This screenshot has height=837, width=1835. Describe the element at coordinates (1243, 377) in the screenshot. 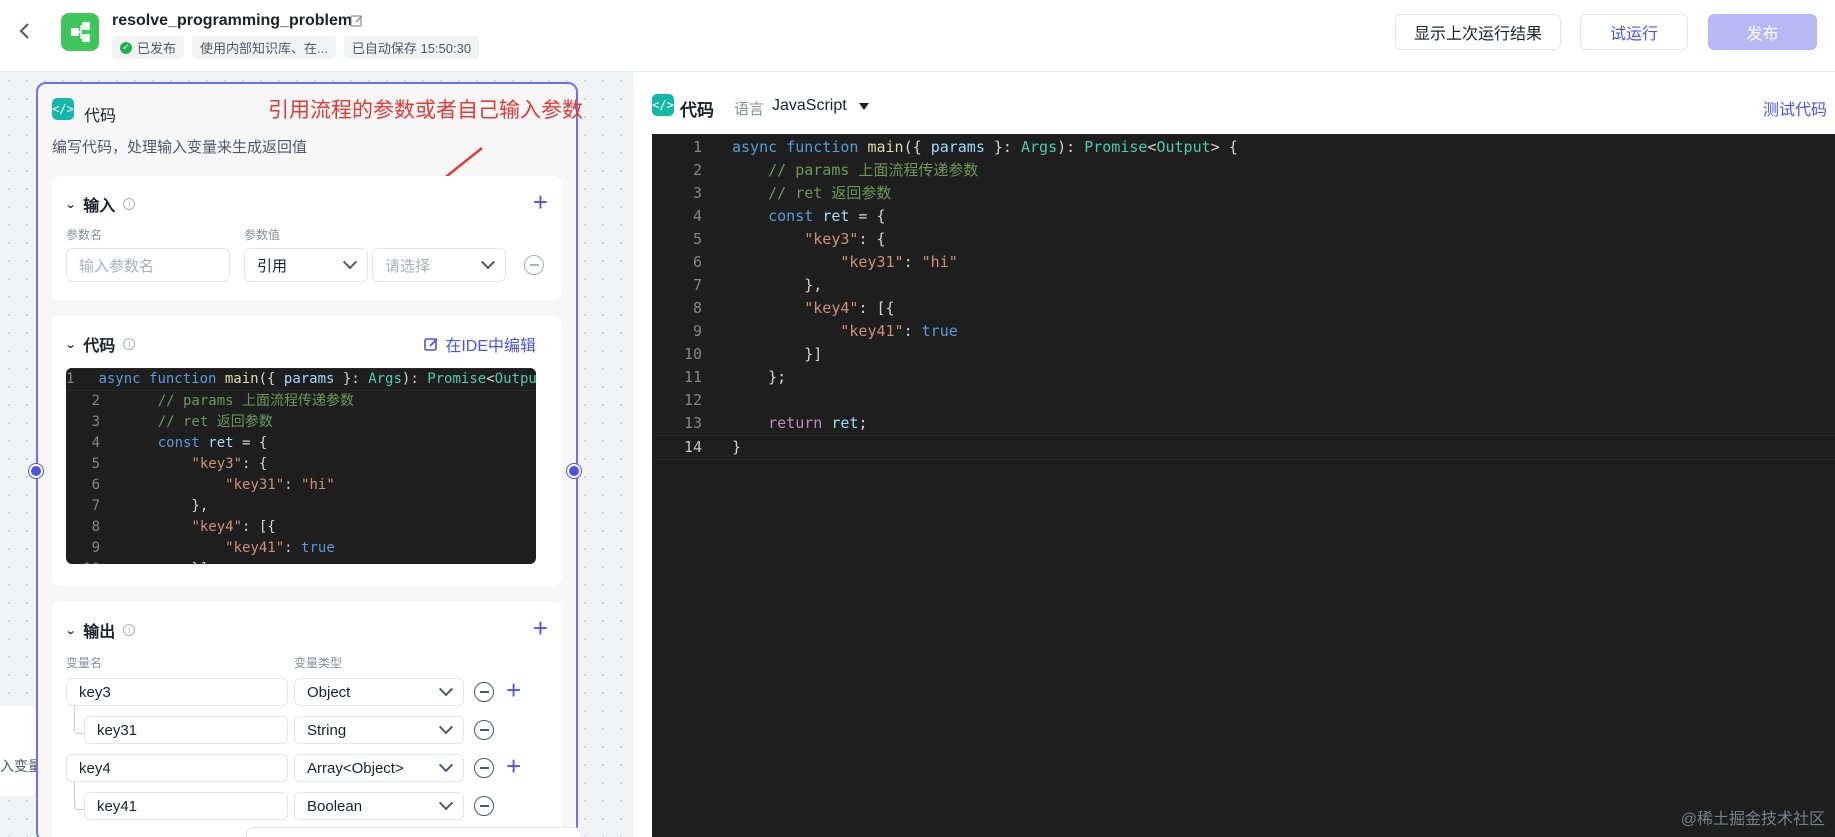

I see `code-line: 11 };` at that location.